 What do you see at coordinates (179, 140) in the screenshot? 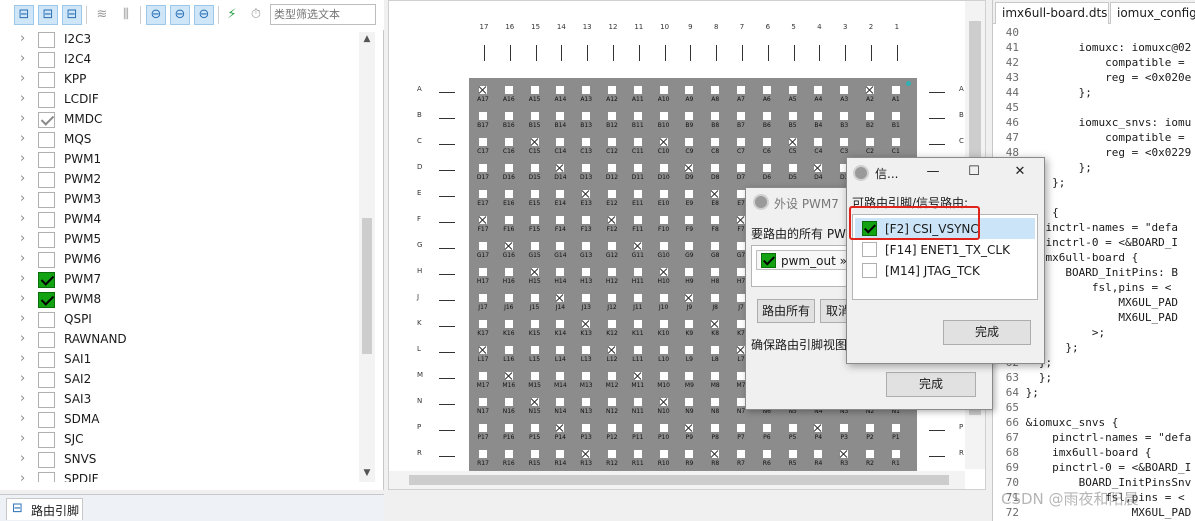
I see `peripheral-row: › MQS` at bounding box center [179, 140].